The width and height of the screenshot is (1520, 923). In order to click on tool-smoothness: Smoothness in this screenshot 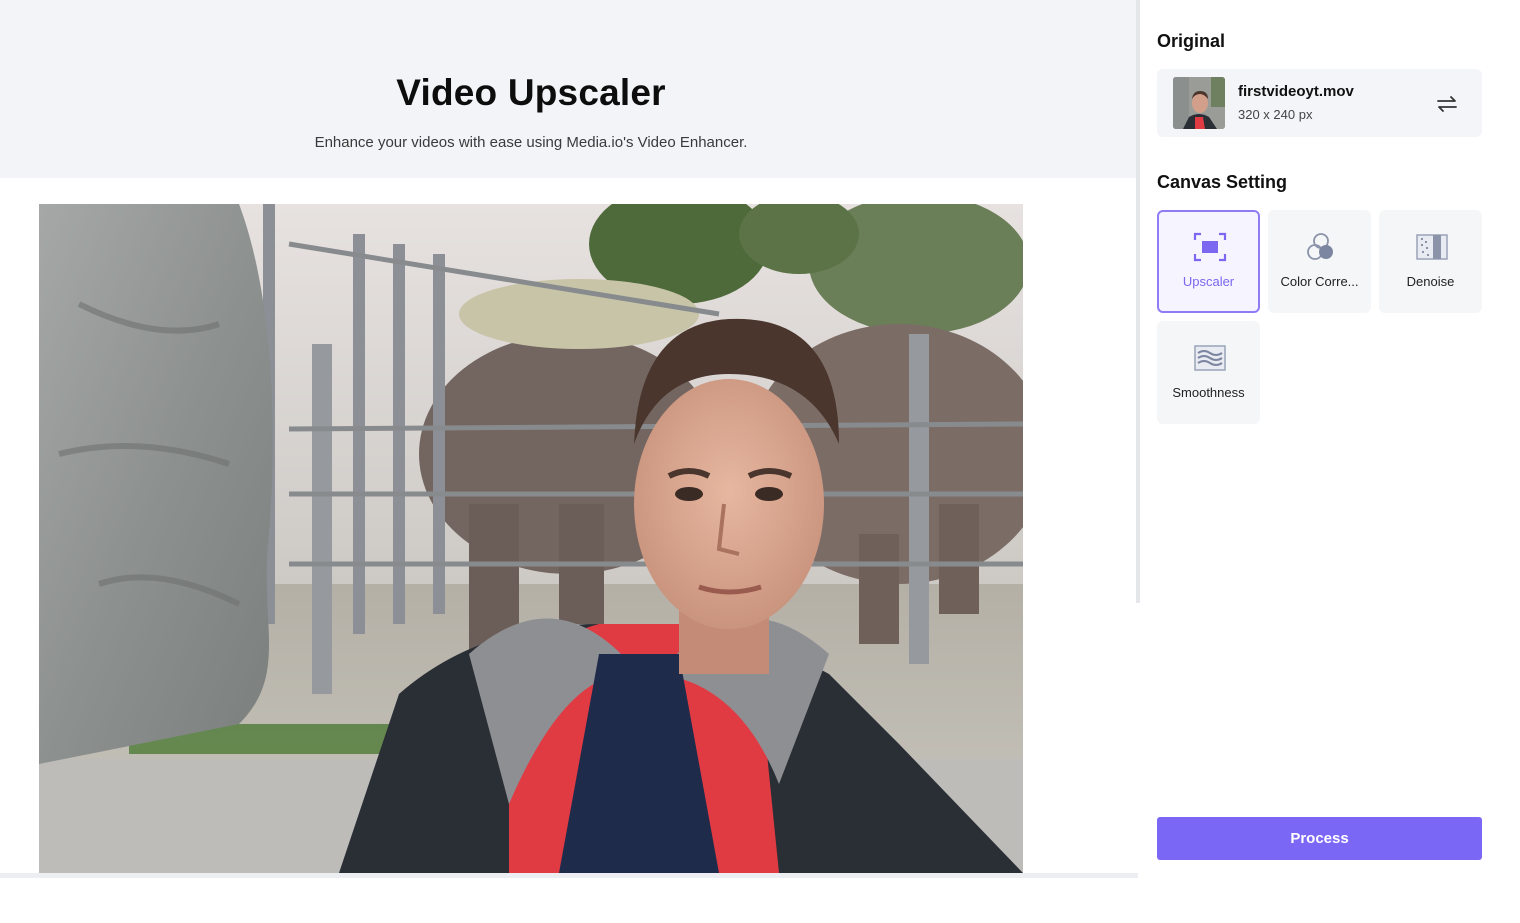, I will do `click(1208, 372)`.